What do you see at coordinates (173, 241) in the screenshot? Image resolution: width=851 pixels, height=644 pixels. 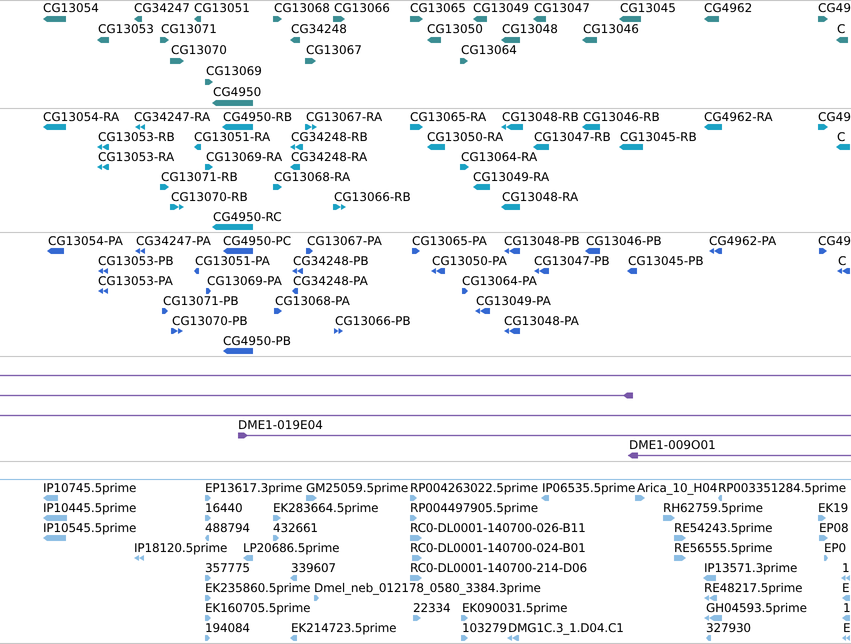 I see `protein-label: CG34247-PA` at bounding box center [173, 241].